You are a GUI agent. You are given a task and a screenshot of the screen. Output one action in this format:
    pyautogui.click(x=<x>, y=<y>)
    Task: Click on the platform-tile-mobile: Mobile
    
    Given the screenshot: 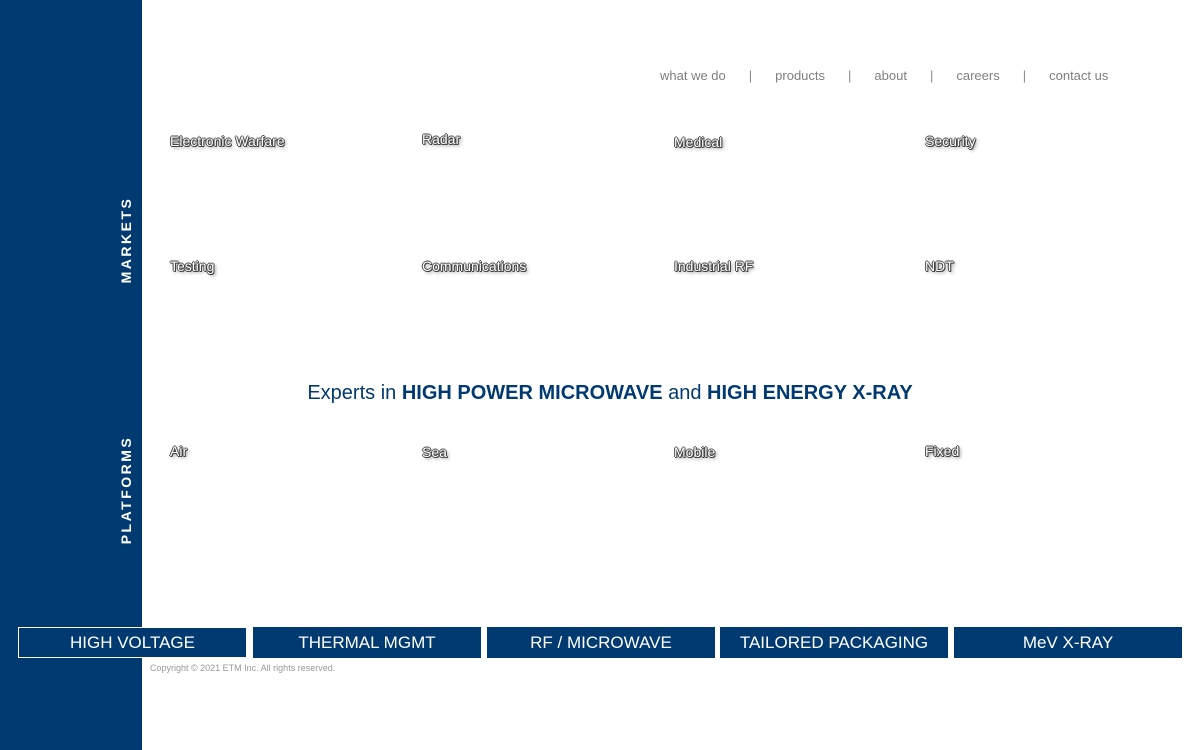 What is the action you would take?
    pyautogui.click(x=694, y=452)
    